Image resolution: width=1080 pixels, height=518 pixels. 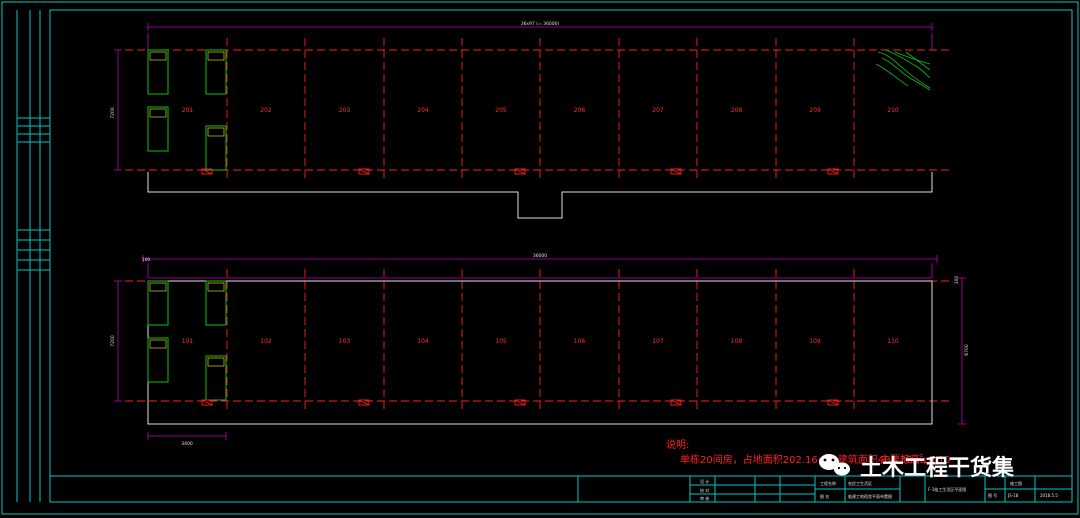 I want to click on bottom-depth-dimension: 7200, so click(x=113, y=341).